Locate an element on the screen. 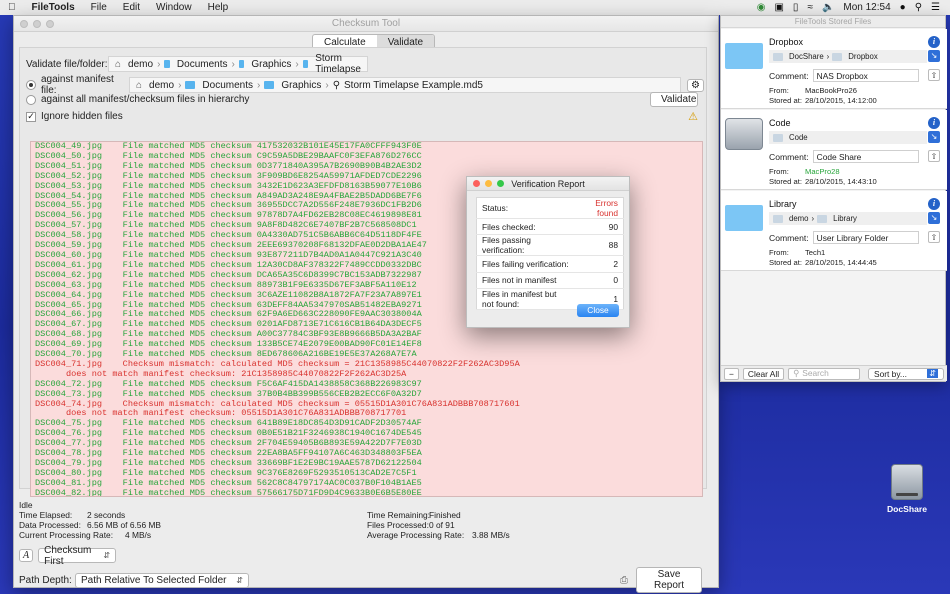 This screenshot has width=950, height=594. stat-label: Current Processing Rate: is located at coordinates (66, 535).